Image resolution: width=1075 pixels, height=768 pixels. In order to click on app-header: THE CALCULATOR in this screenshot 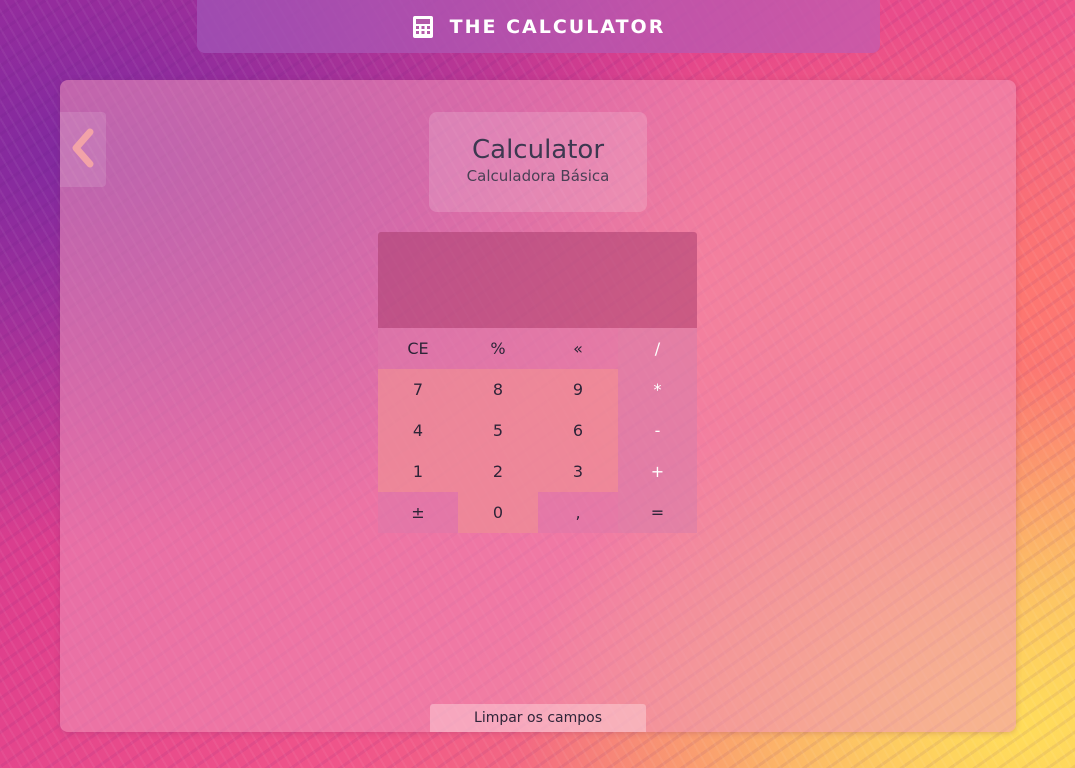, I will do `click(538, 26)`.